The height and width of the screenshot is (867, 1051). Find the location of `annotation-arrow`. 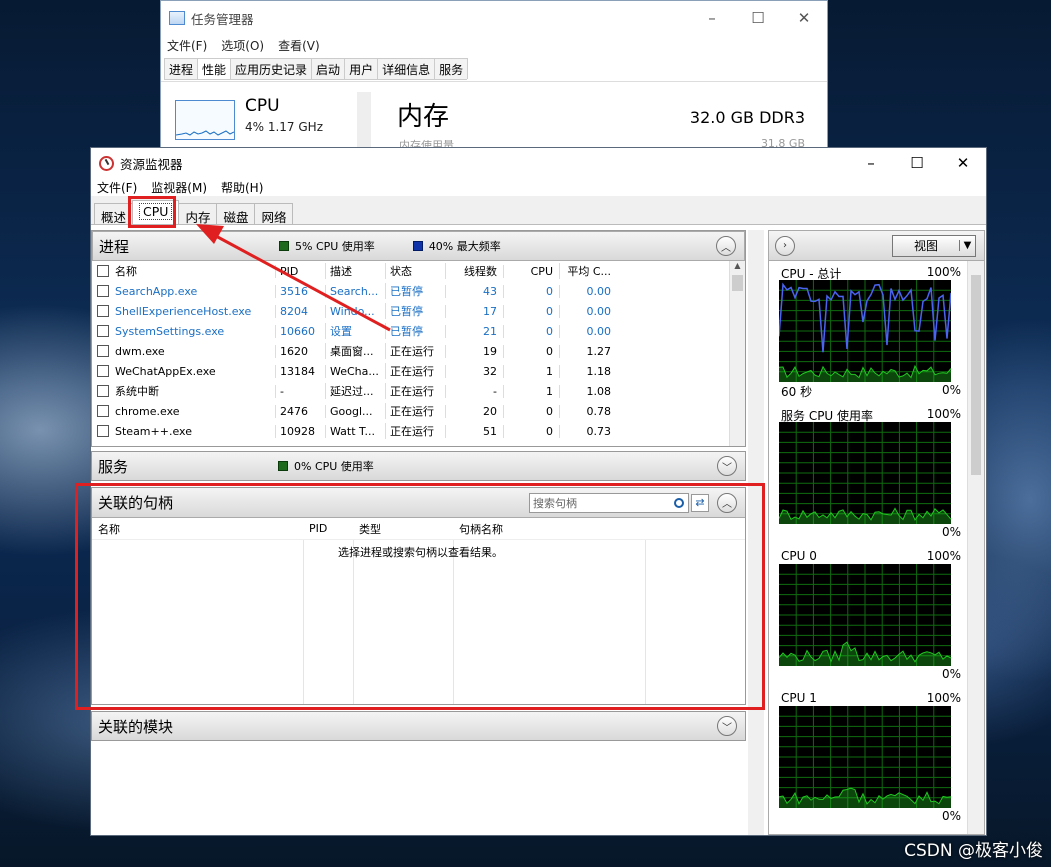

annotation-arrow is located at coordinates (293, 278).